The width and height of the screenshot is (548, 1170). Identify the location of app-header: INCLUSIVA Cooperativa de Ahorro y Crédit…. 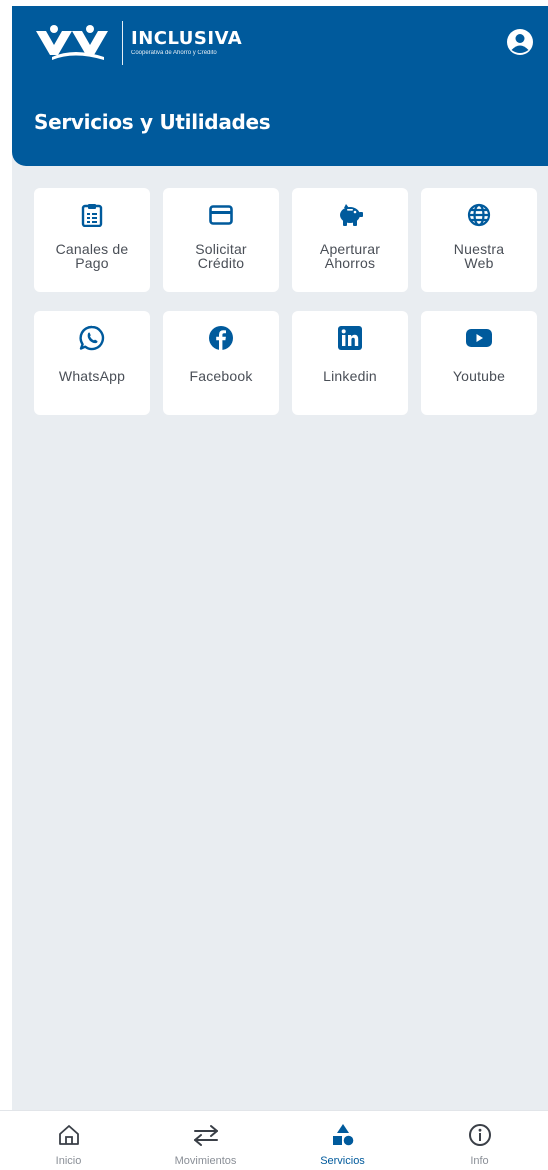
(280, 86).